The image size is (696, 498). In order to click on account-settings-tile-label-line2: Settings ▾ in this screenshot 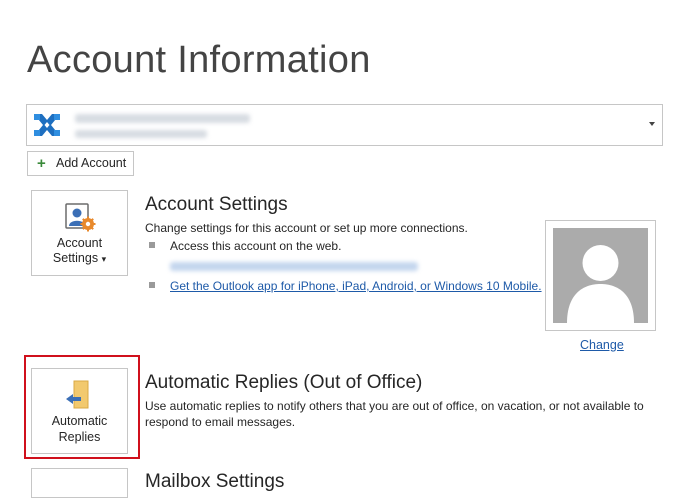, I will do `click(79, 259)`.